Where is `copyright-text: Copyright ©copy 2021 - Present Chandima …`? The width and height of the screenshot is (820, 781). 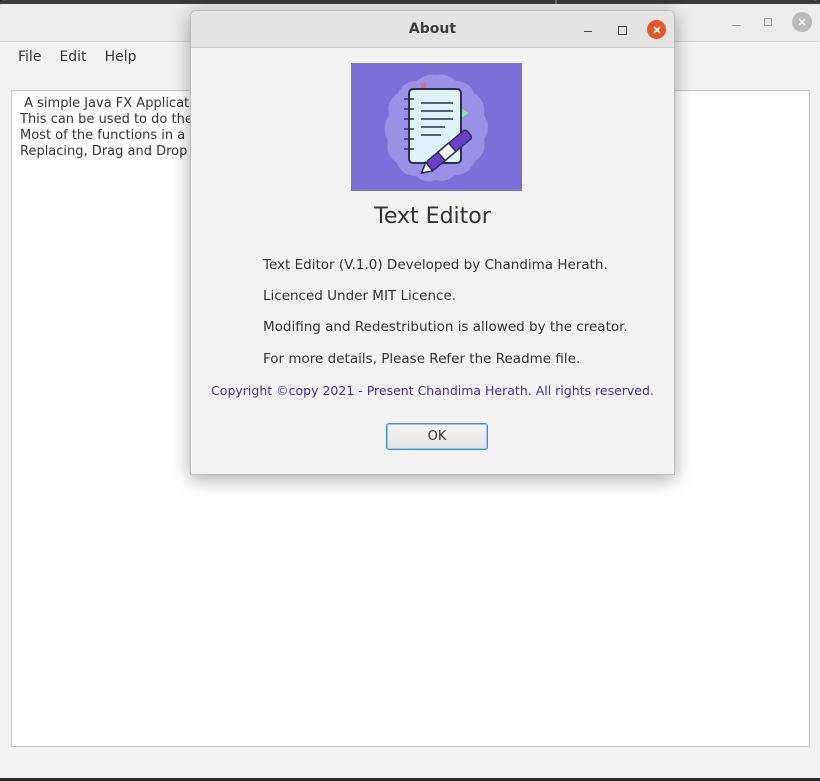
copyright-text: Copyright ©copy 2021 - Present Chandima … is located at coordinates (432, 390).